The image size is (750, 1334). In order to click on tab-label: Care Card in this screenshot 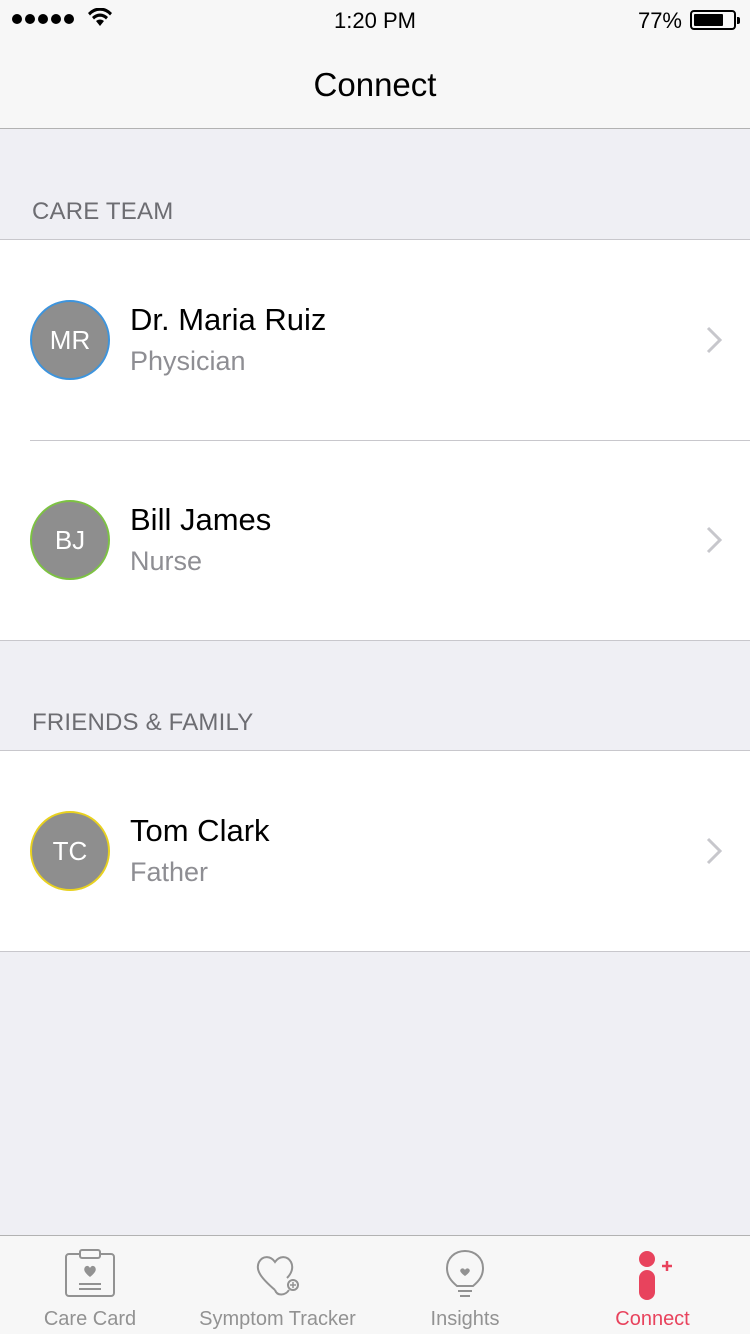, I will do `click(90, 1319)`.